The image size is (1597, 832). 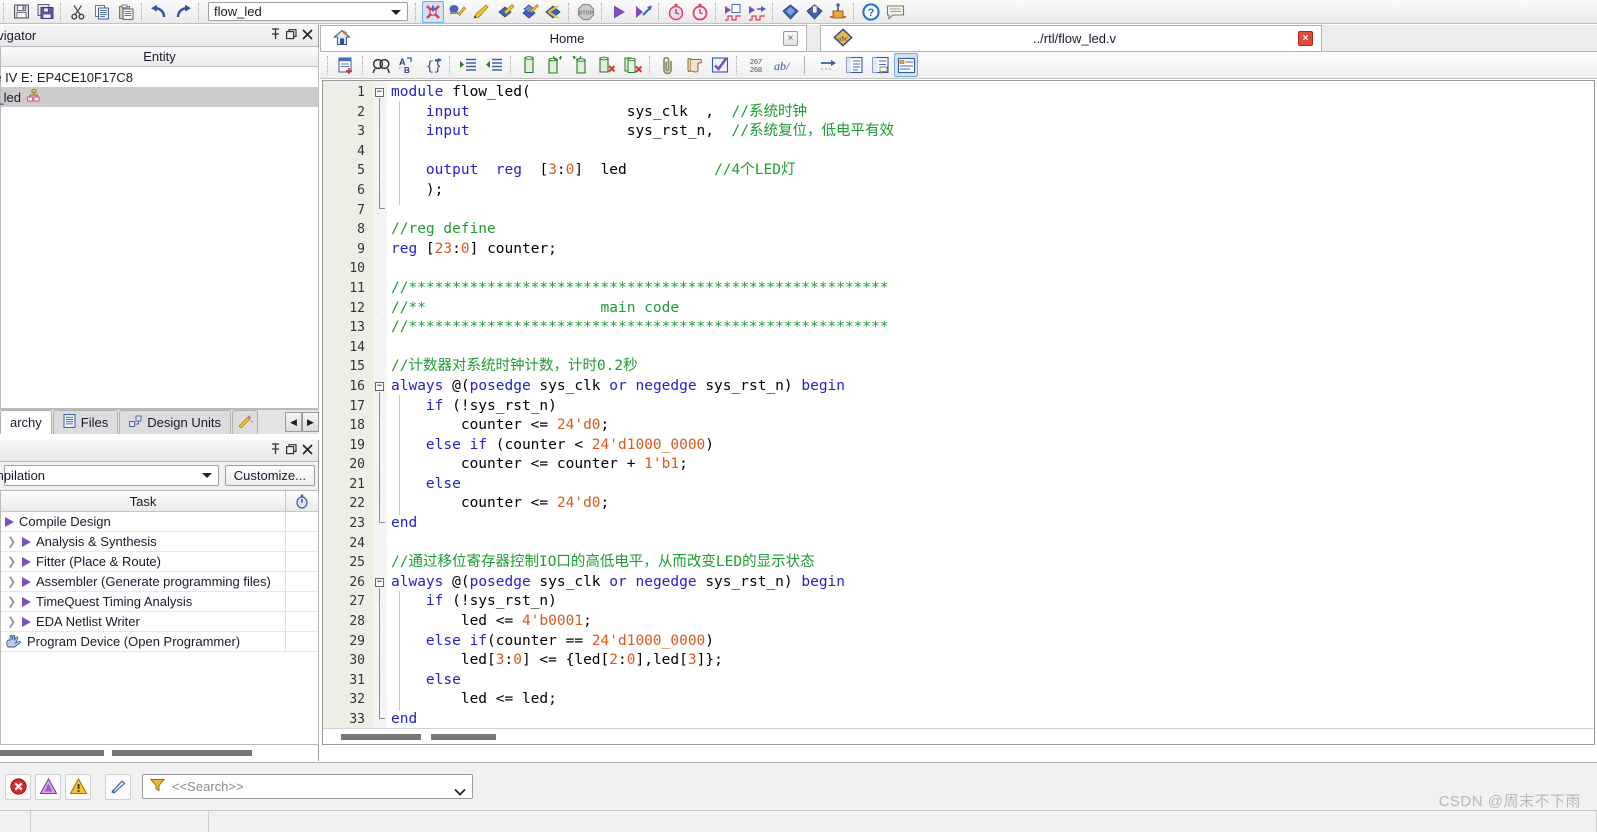 I want to click on analysis-elaboration-icon, so click(x=457, y=12).